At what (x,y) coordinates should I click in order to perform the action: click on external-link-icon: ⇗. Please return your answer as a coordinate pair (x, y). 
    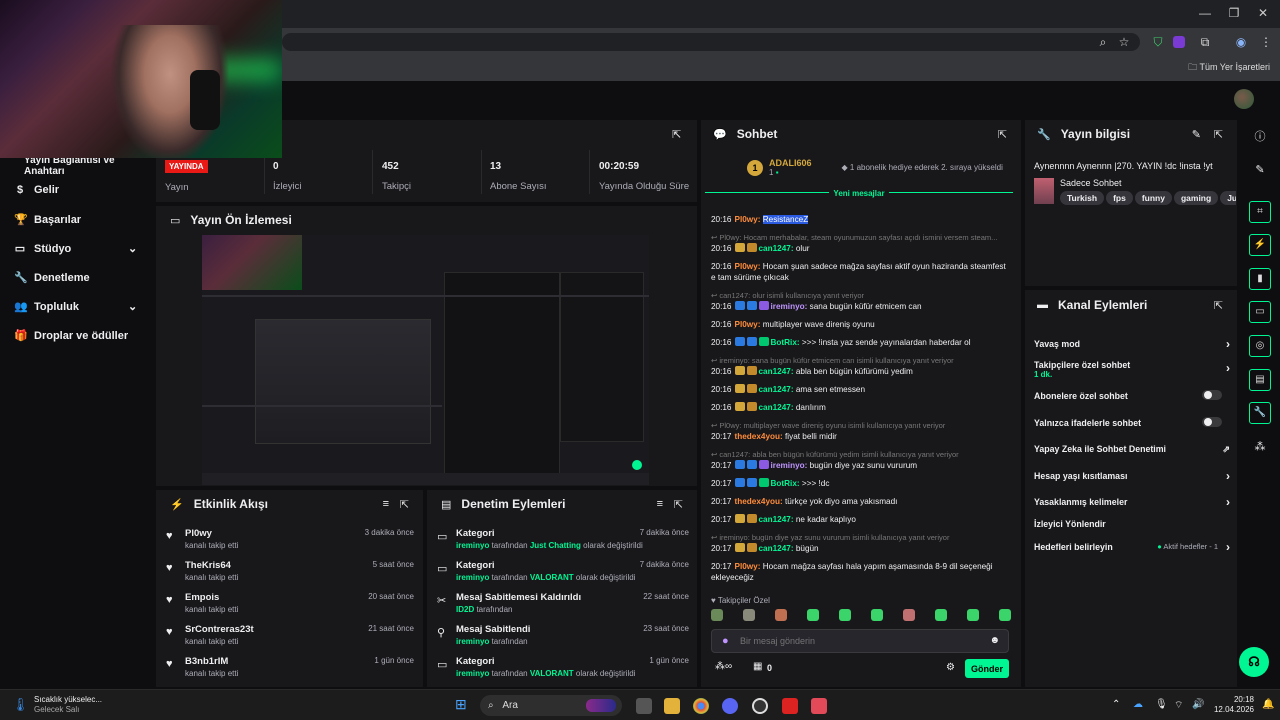
    Looking at the image, I should click on (1226, 449).